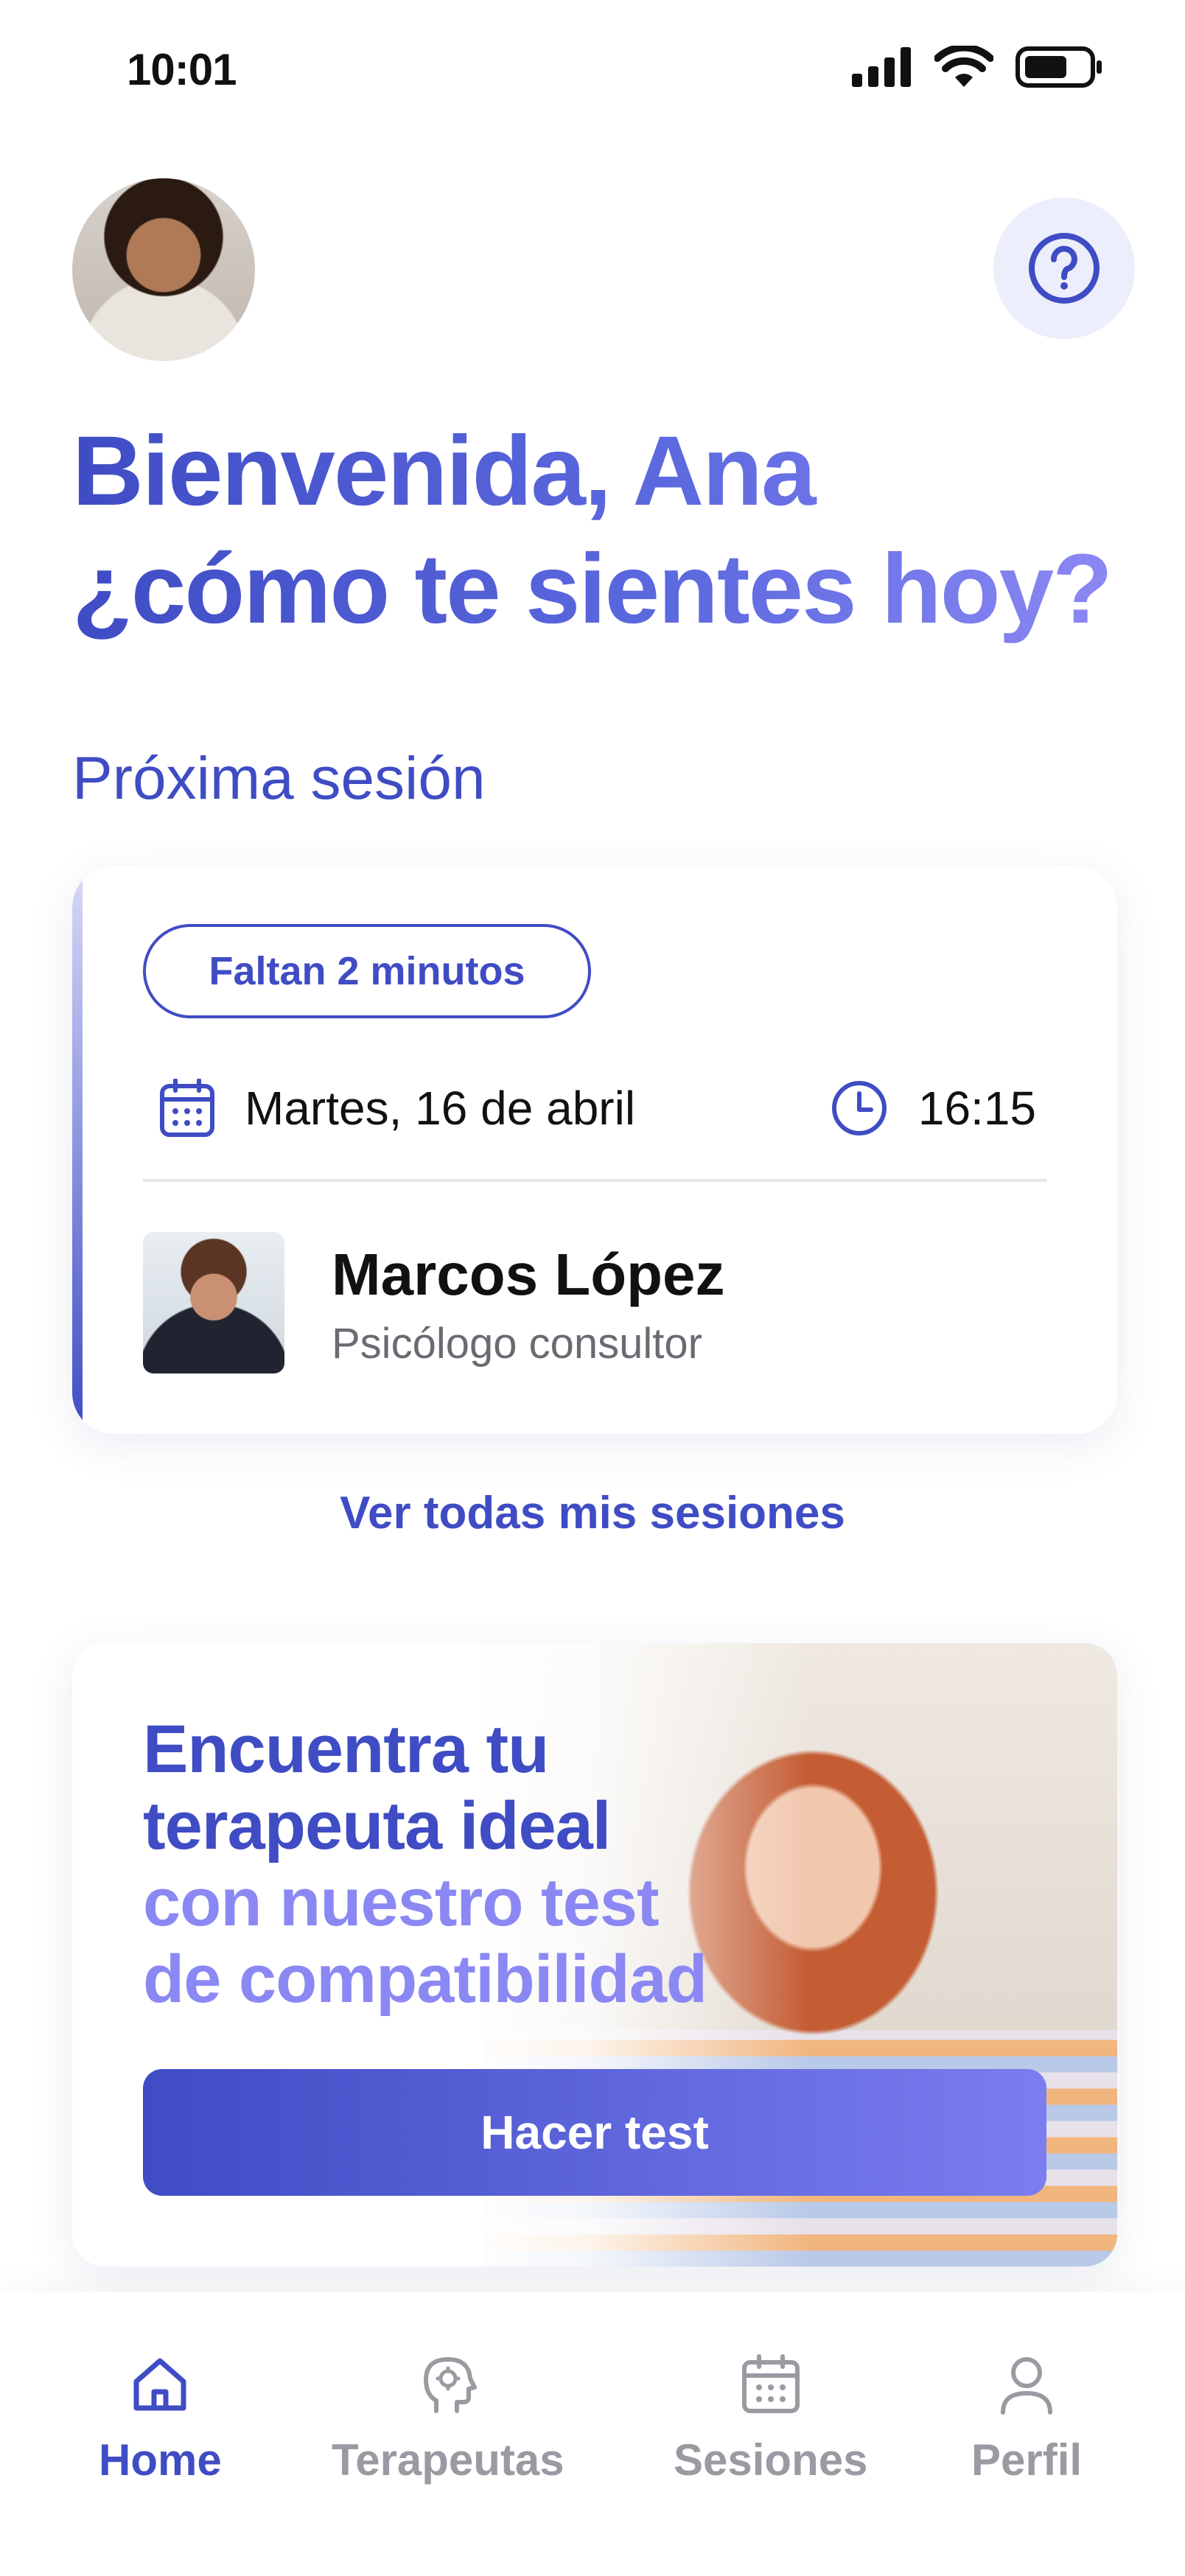 This screenshot has height=2576, width=1185. I want to click on nav-item-sessions: Sesiones, so click(770, 2419).